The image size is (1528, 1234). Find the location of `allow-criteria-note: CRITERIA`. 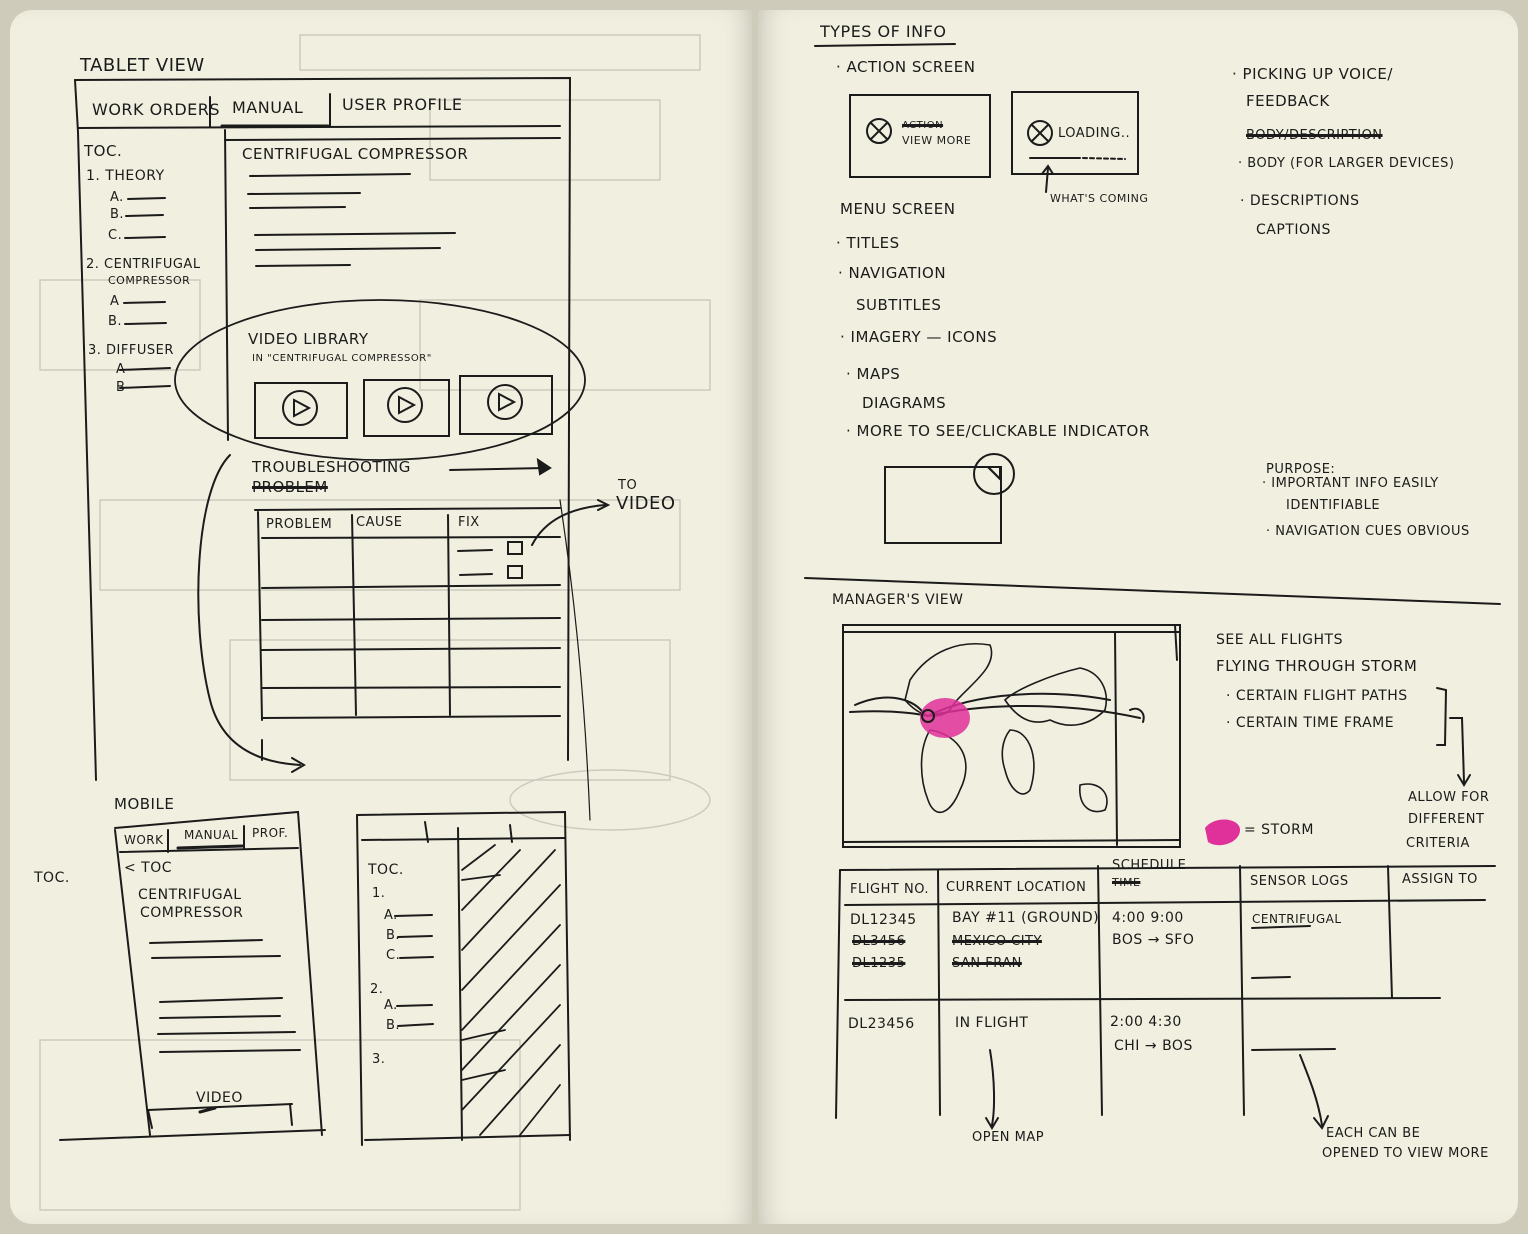

allow-criteria-note: CRITERIA is located at coordinates (1438, 843).